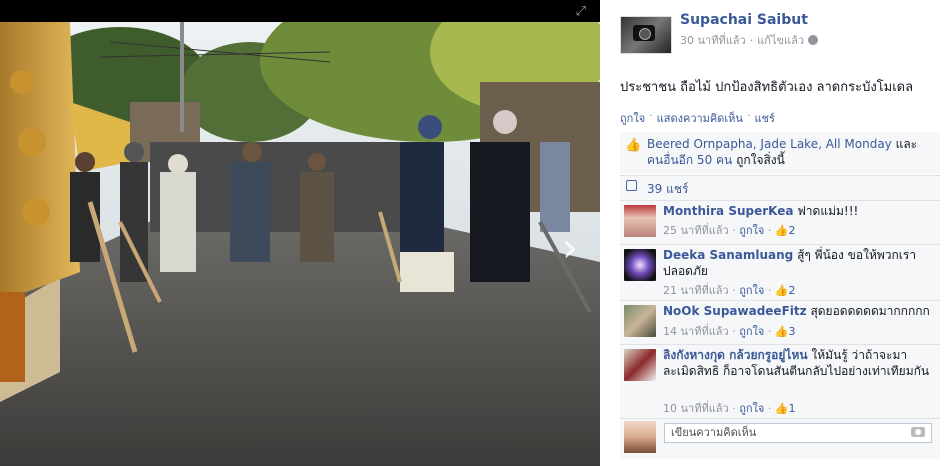  I want to click on commenter-name: NoOk SupawadeeFitz, so click(735, 311).